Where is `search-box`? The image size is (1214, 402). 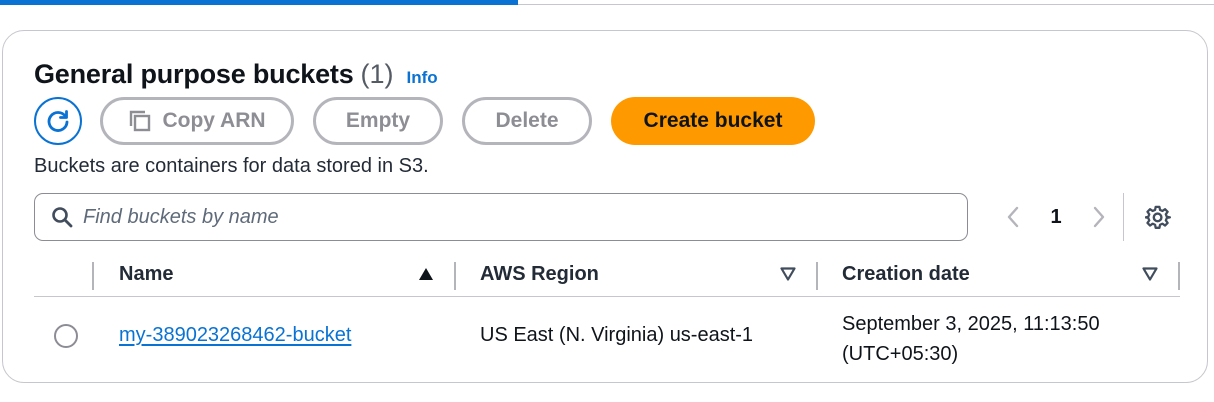 search-box is located at coordinates (501, 217).